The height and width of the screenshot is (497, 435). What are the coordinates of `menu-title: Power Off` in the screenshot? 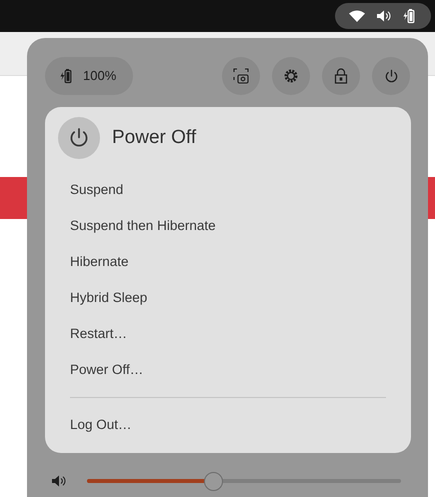 It's located at (154, 138).